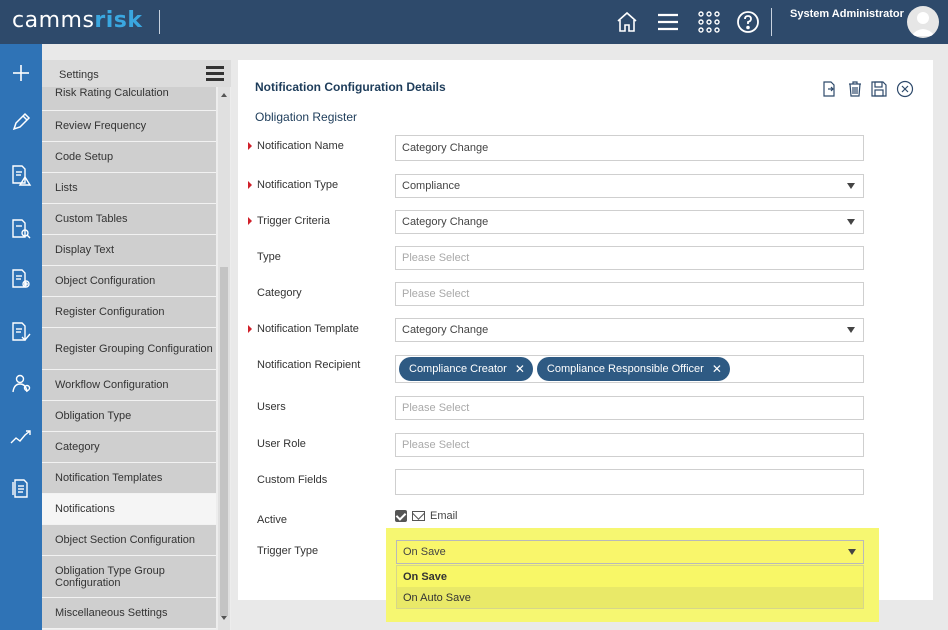  Describe the element at coordinates (630, 576) in the screenshot. I see `trigger-type-option: On Save` at that location.